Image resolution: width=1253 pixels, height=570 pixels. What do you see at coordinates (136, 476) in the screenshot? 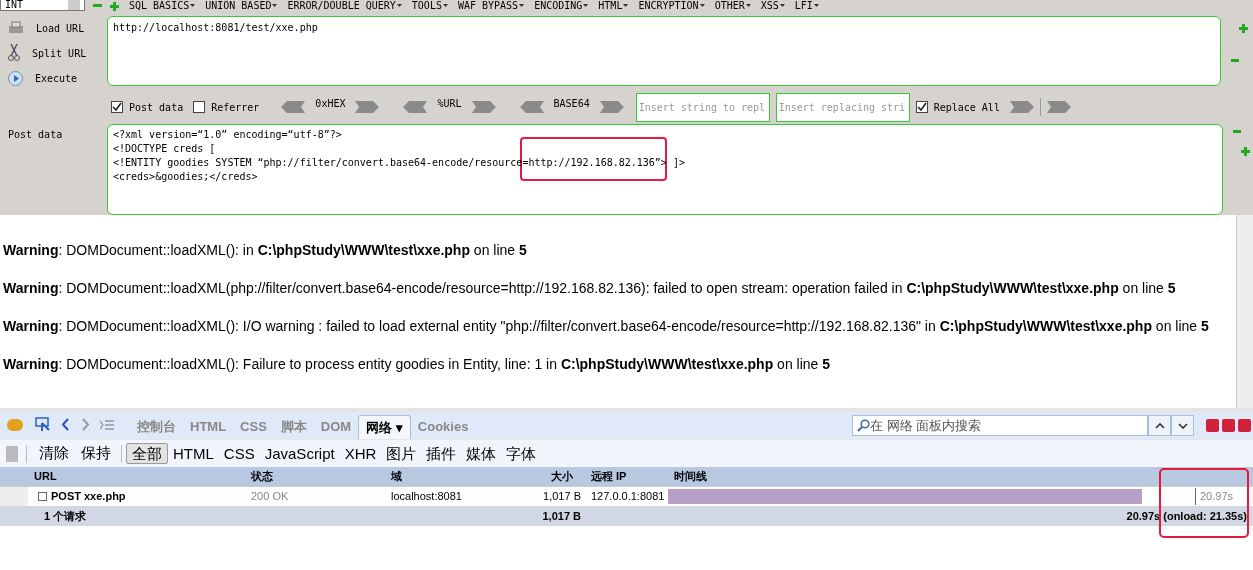
I see `column-header: URL` at bounding box center [136, 476].